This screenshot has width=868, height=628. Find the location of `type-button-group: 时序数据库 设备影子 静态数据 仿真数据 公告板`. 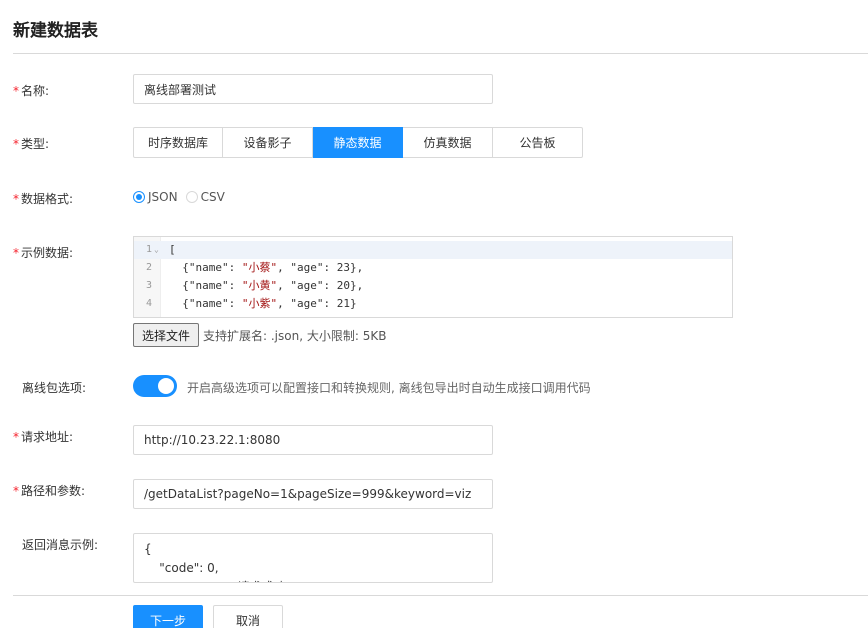

type-button-group: 时序数据库 设备影子 静态数据 仿真数据 公告板 is located at coordinates (358, 142).